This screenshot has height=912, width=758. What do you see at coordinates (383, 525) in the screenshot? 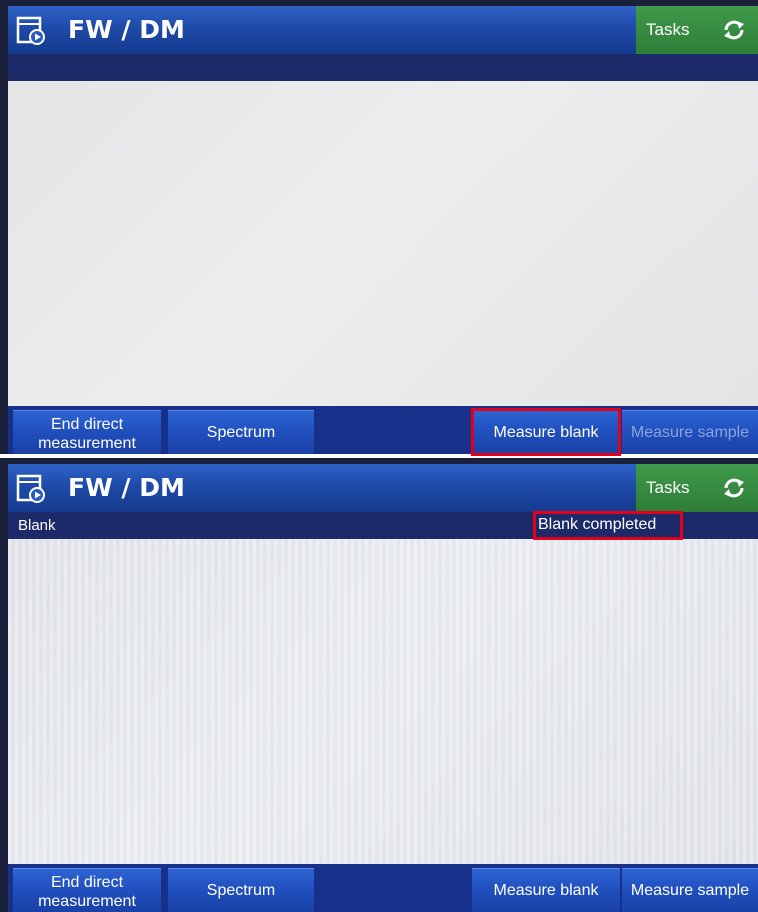
I see `status-bar: Blank Blank completed` at bounding box center [383, 525].